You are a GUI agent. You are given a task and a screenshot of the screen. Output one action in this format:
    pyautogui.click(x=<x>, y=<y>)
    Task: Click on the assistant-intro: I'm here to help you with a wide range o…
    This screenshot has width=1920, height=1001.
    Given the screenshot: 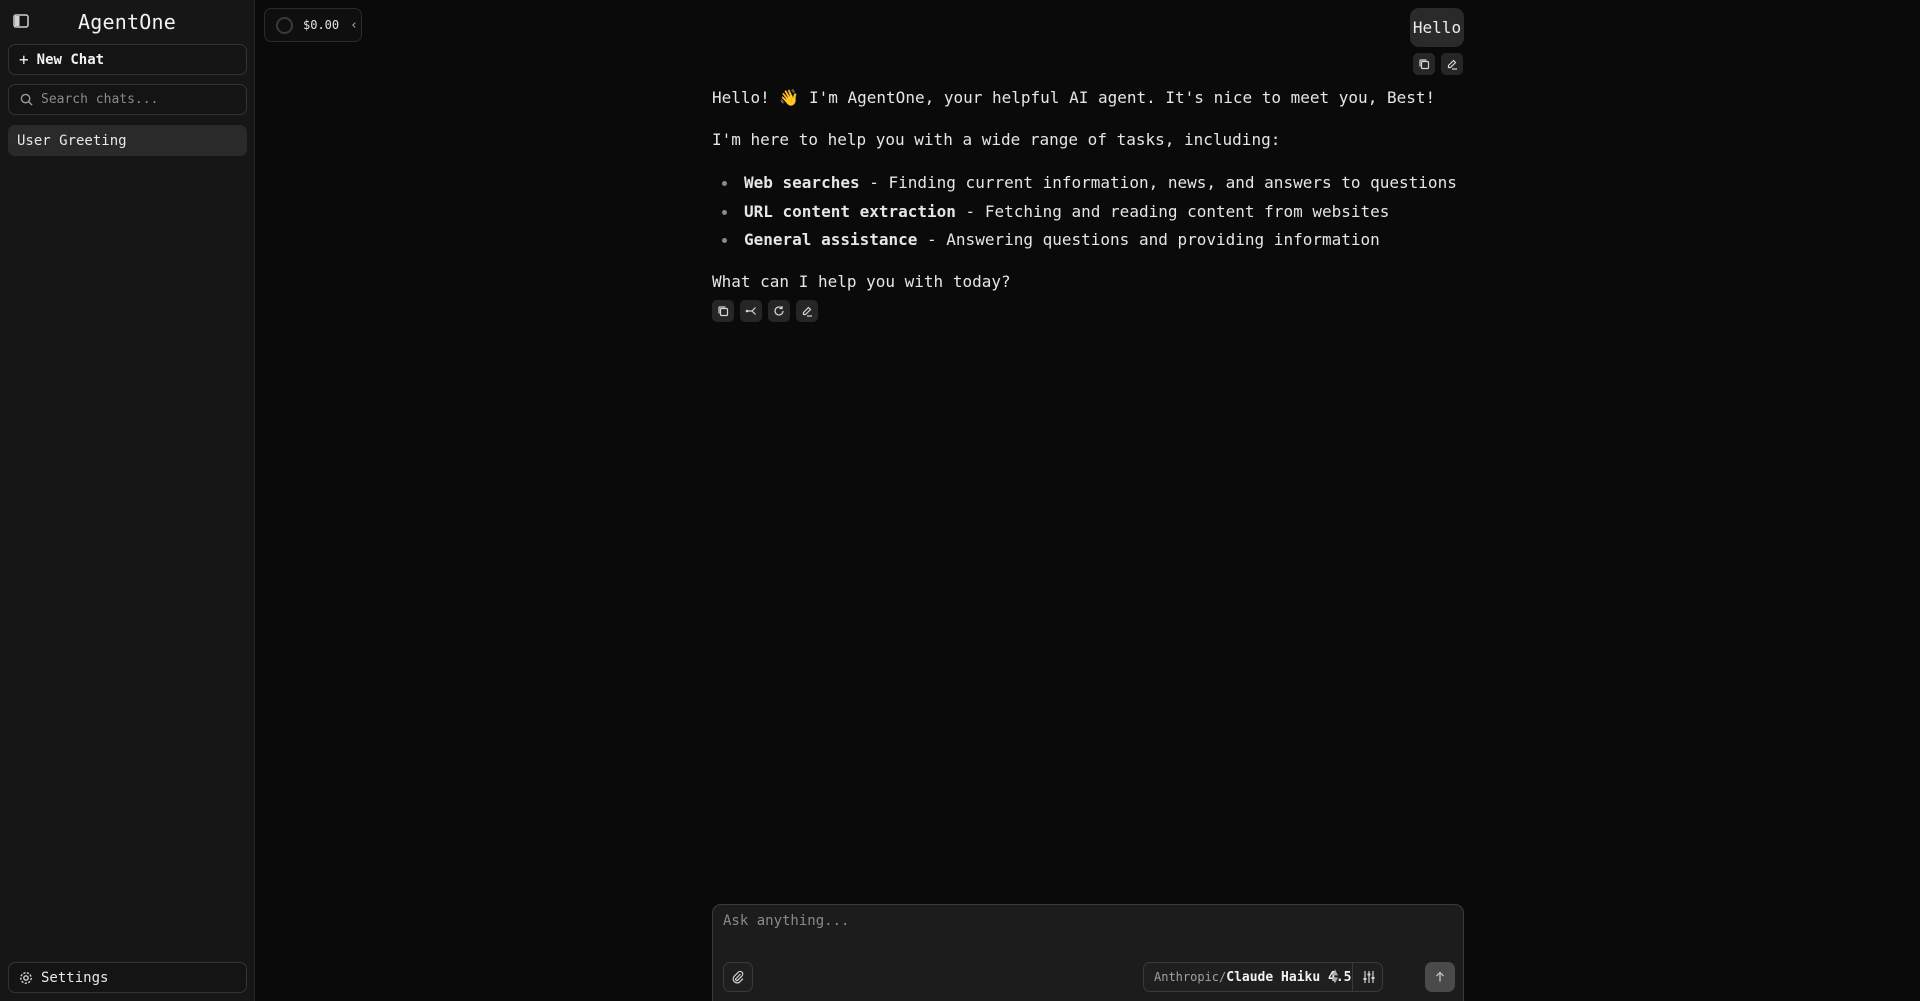 What is the action you would take?
    pyautogui.click(x=996, y=139)
    